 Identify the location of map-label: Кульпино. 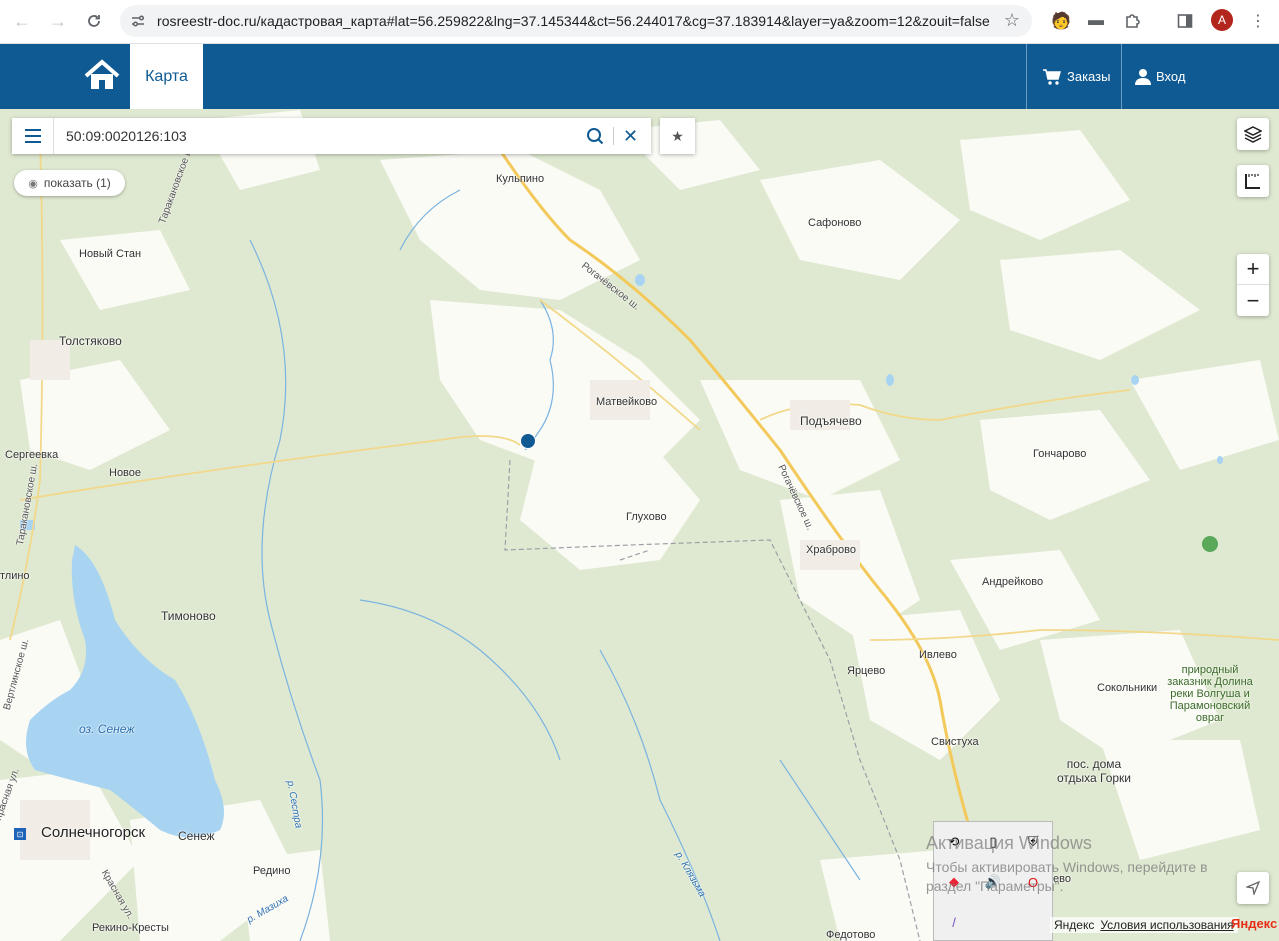
(520, 179).